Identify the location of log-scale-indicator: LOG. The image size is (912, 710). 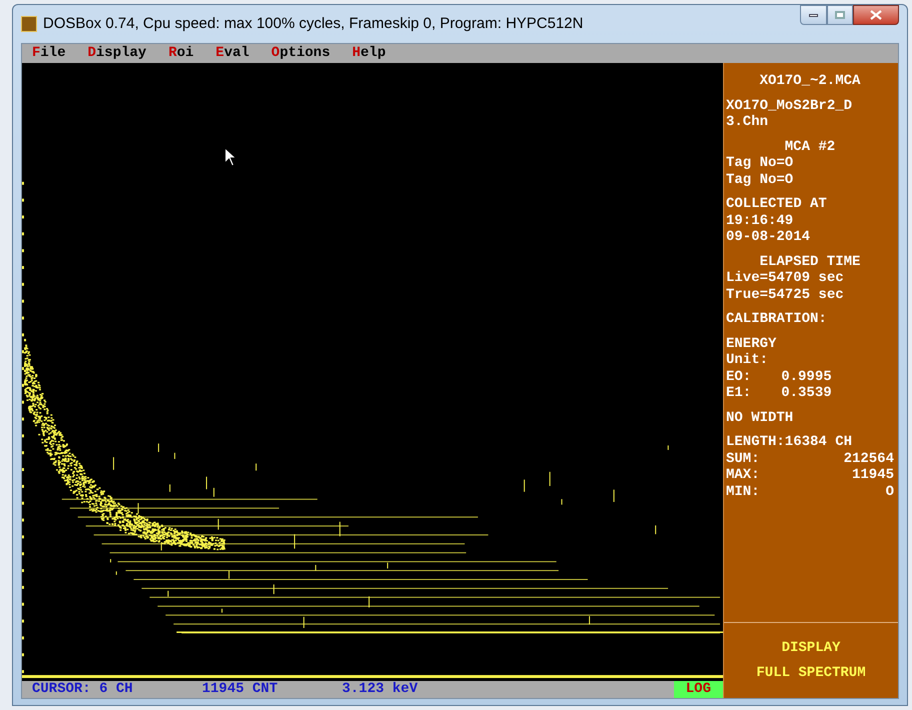
(698, 689).